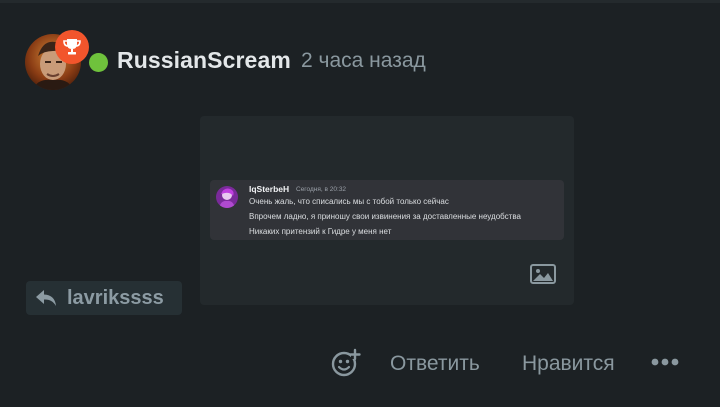  I want to click on trophy-icon, so click(72, 47).